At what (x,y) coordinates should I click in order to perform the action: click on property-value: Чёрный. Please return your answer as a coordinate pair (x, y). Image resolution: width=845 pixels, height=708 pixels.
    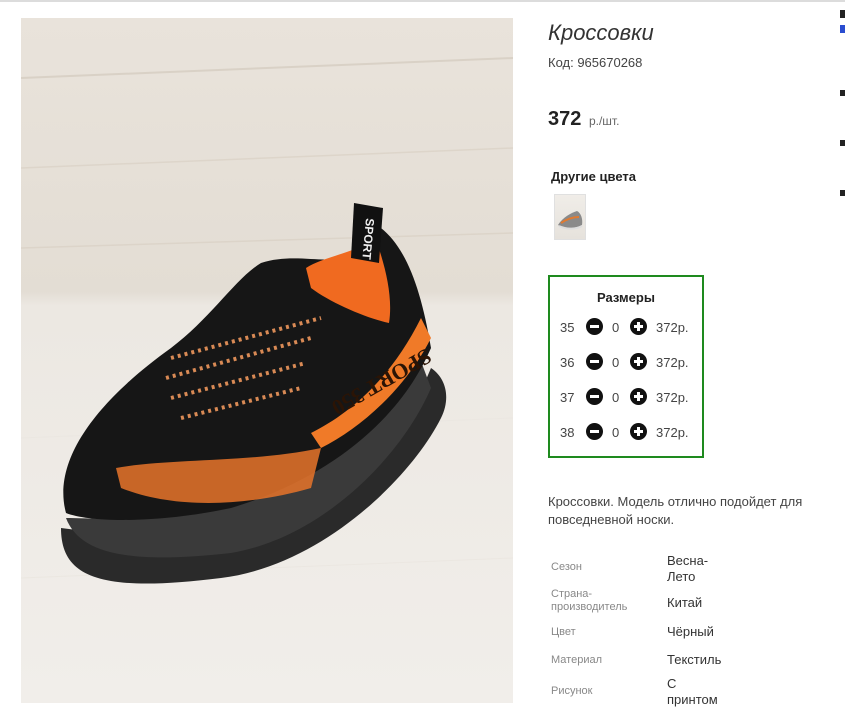
    Looking at the image, I should click on (690, 631).